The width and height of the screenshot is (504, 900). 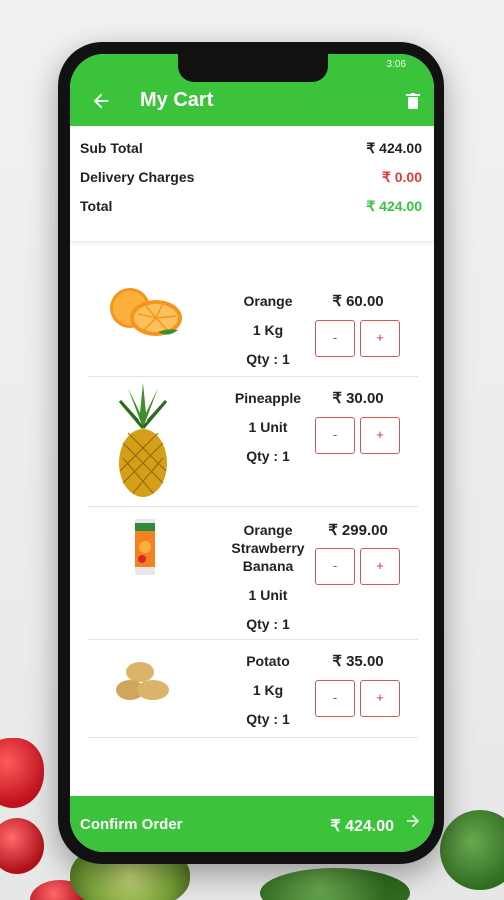 I want to click on clear-cart-button, so click(x=413, y=101).